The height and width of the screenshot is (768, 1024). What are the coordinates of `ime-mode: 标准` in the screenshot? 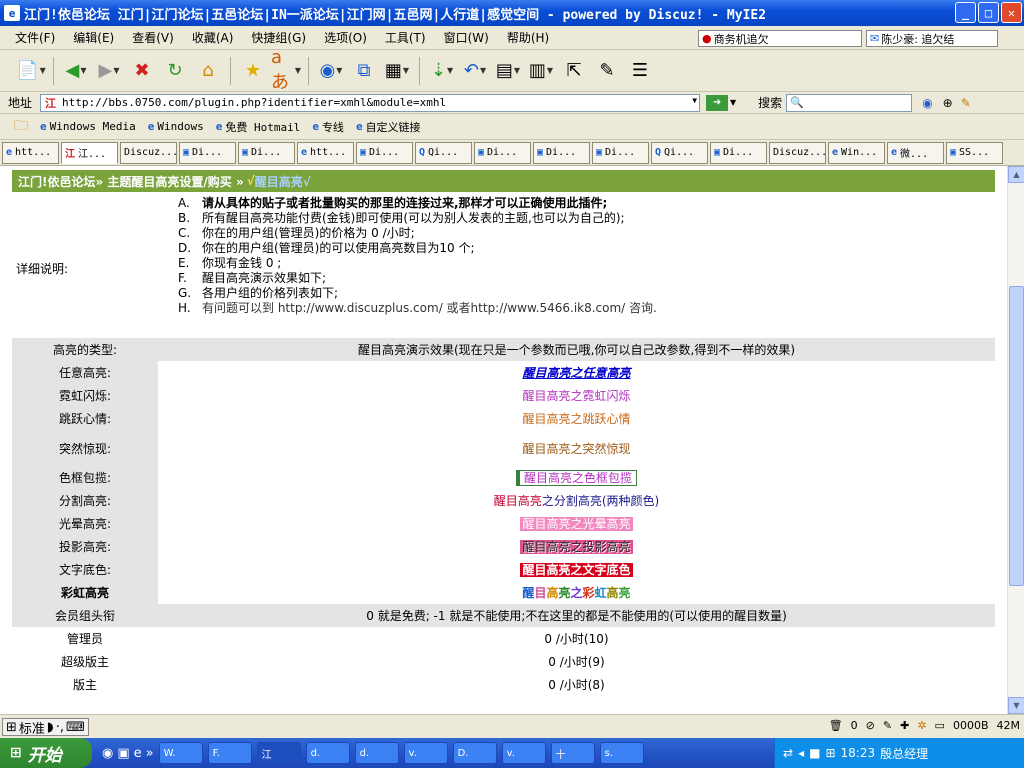 It's located at (32, 727).